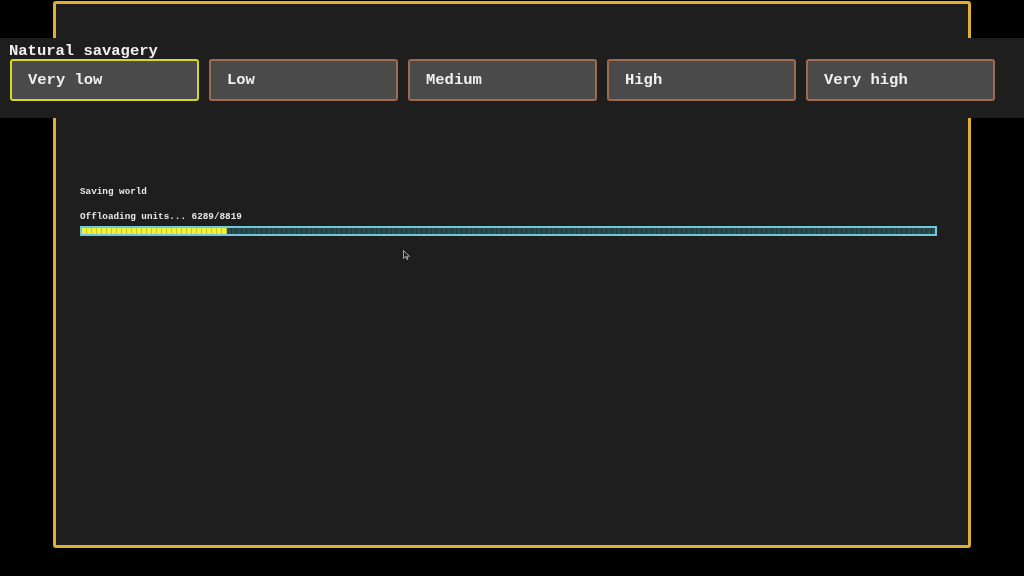 The image size is (1024, 576). Describe the element at coordinates (83, 51) in the screenshot. I see `setting-label: Natural savagery` at that location.